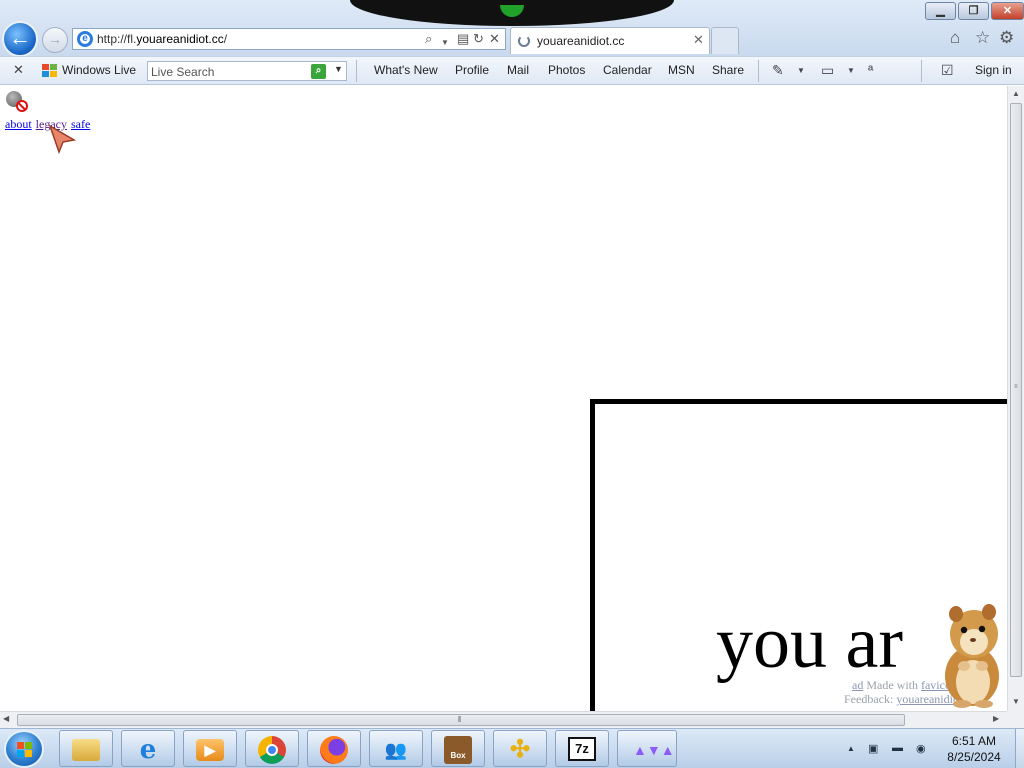 The height and width of the screenshot is (768, 1024). Describe the element at coordinates (18, 70) in the screenshot. I see `toolbar-close-icon: ✕` at that location.